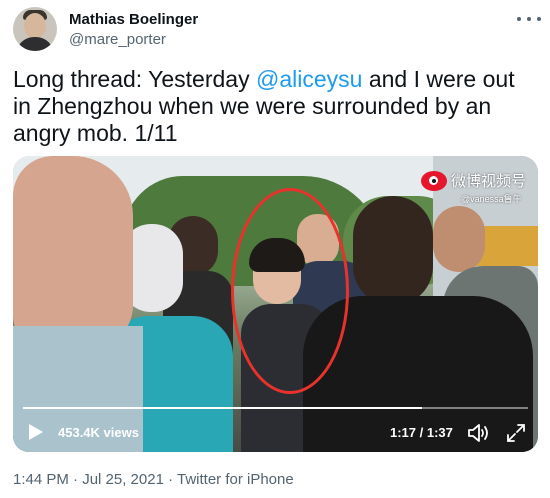 This screenshot has height=498, width=550. I want to click on mention-link: @aliceysu, so click(309, 79).